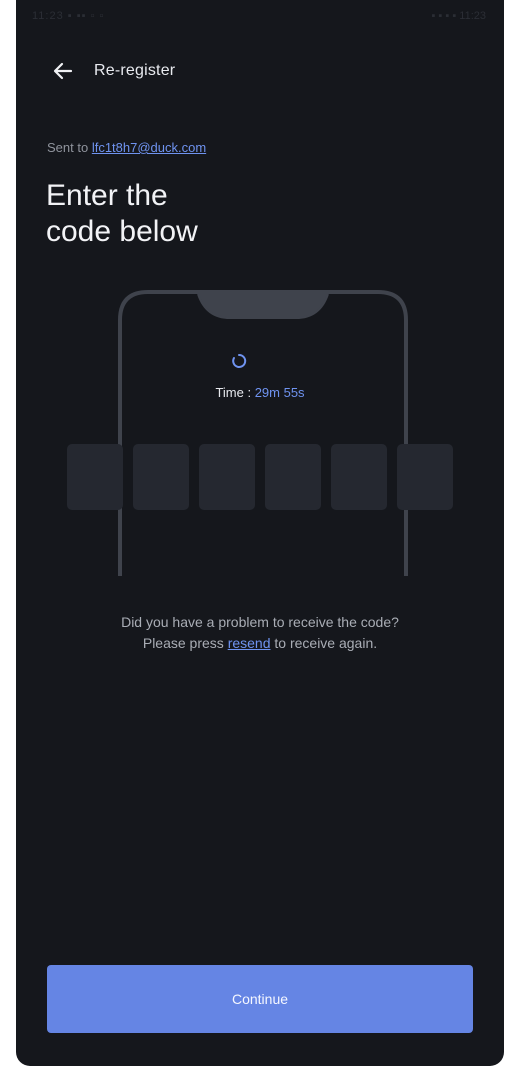 The width and height of the screenshot is (508, 1073). What do you see at coordinates (68, 16) in the screenshot?
I see `status-left: 11:23 ▪ ▪▪ ▫ ▫` at bounding box center [68, 16].